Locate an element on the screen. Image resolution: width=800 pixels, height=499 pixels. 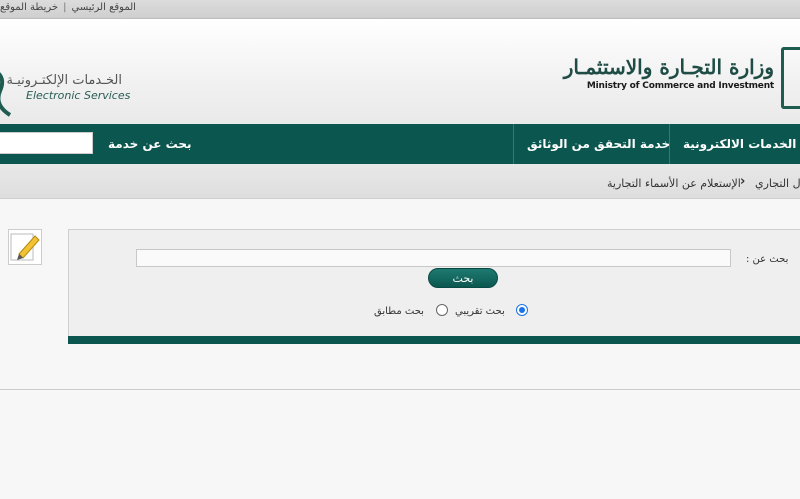
eservices-swirl-icon is located at coordinates (6, 94).